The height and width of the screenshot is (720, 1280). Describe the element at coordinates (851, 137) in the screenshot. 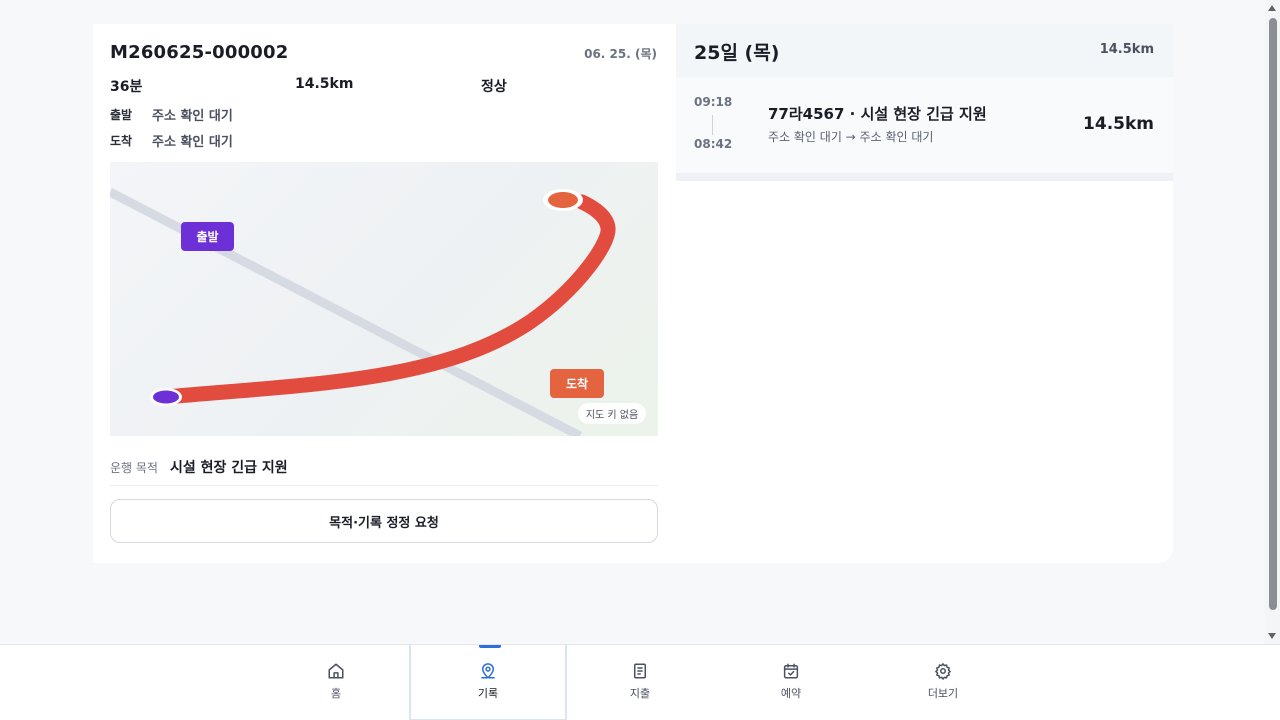

I see `trip-item-route: 주소 확인 대기 → 주소 확인 대기` at that location.